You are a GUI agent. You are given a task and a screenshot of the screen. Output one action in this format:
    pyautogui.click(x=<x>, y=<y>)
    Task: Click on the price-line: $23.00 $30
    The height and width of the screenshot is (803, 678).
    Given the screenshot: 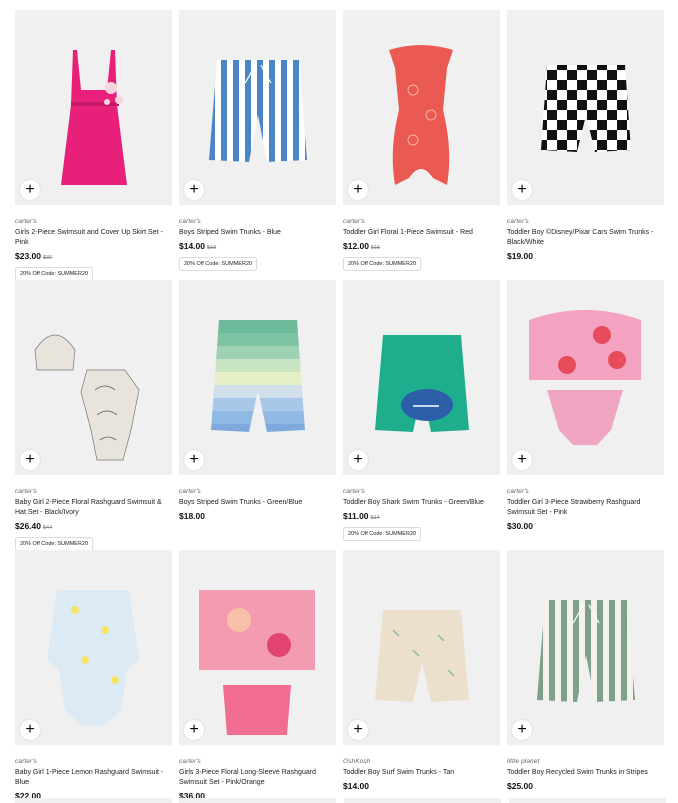 What is the action you would take?
    pyautogui.click(x=93, y=256)
    